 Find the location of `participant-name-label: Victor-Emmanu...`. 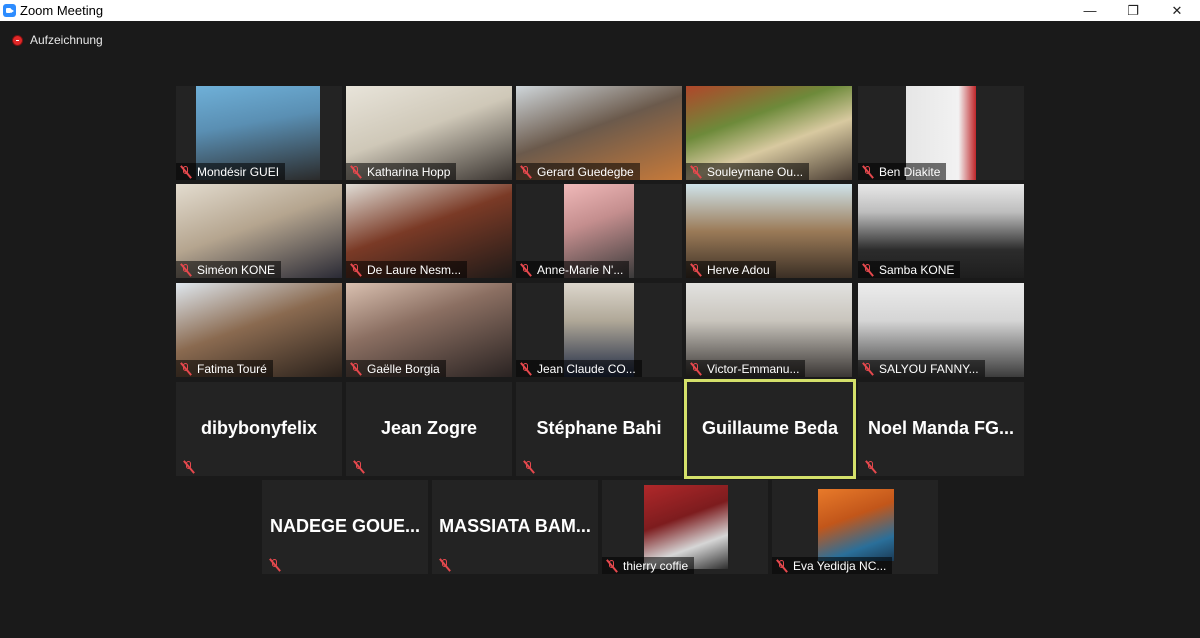

participant-name-label: Victor-Emmanu... is located at coordinates (746, 368).